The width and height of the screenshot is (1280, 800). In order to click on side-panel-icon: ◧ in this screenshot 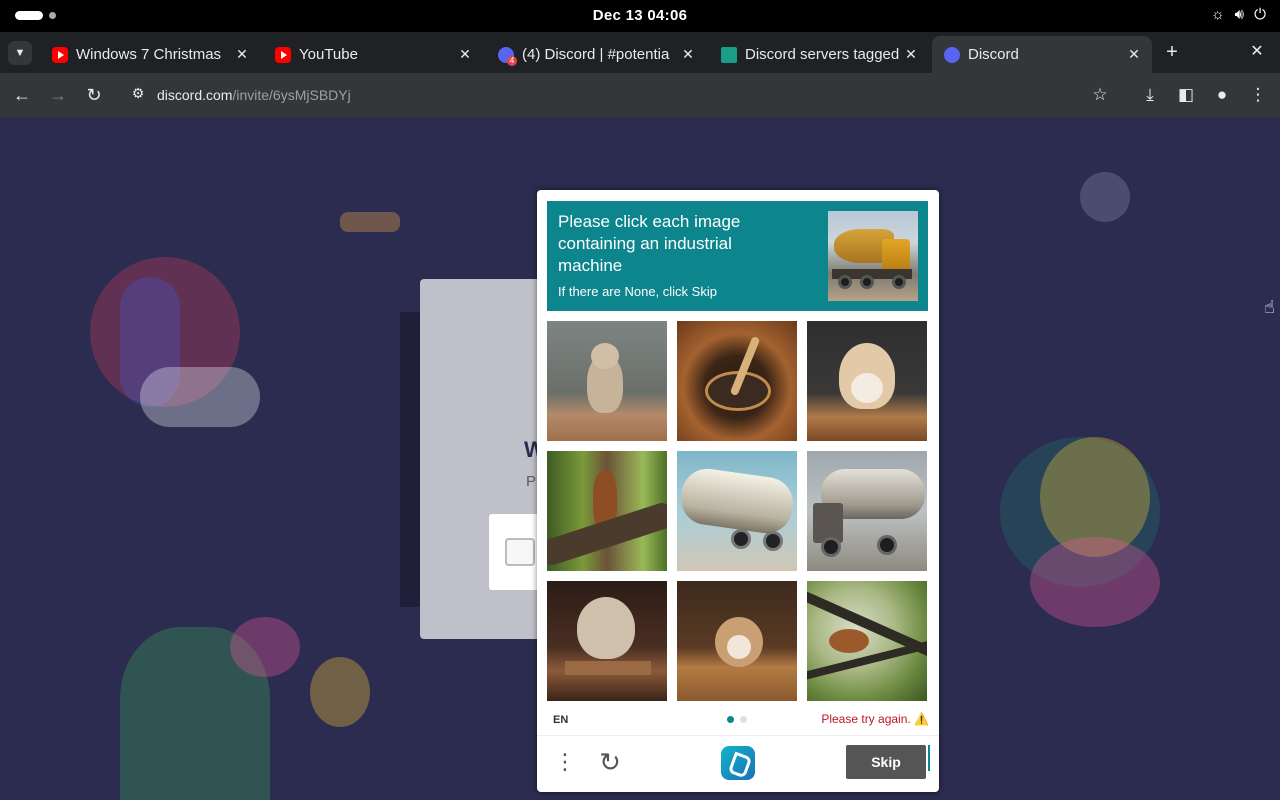, I will do `click(1186, 95)`.